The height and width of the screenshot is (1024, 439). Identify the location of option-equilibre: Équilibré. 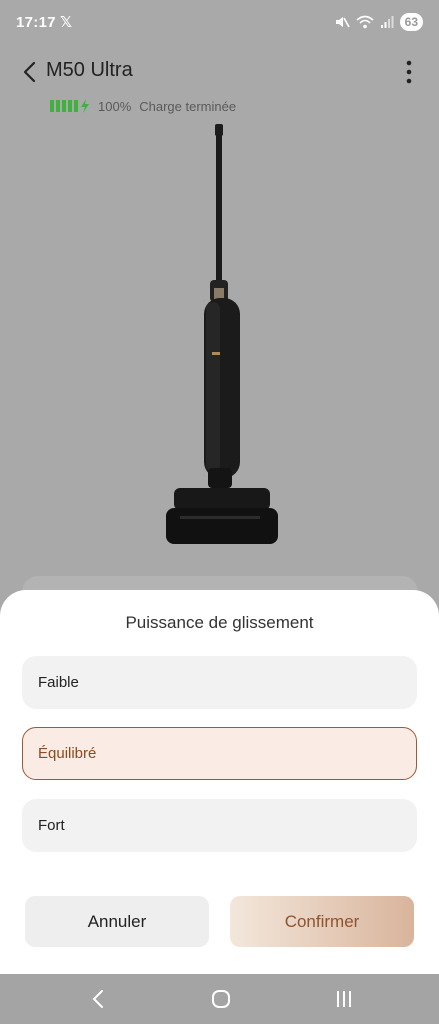
(219, 753).